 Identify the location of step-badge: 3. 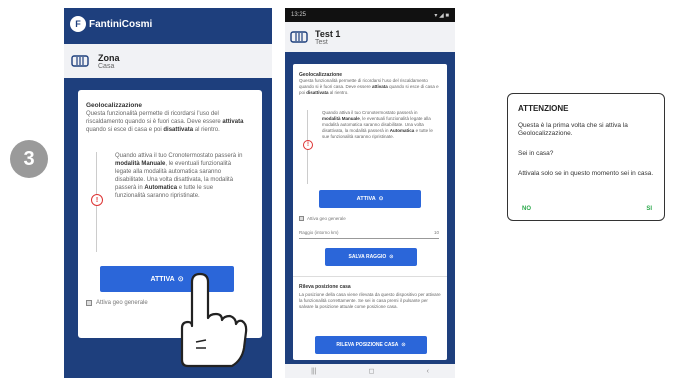
(29, 159).